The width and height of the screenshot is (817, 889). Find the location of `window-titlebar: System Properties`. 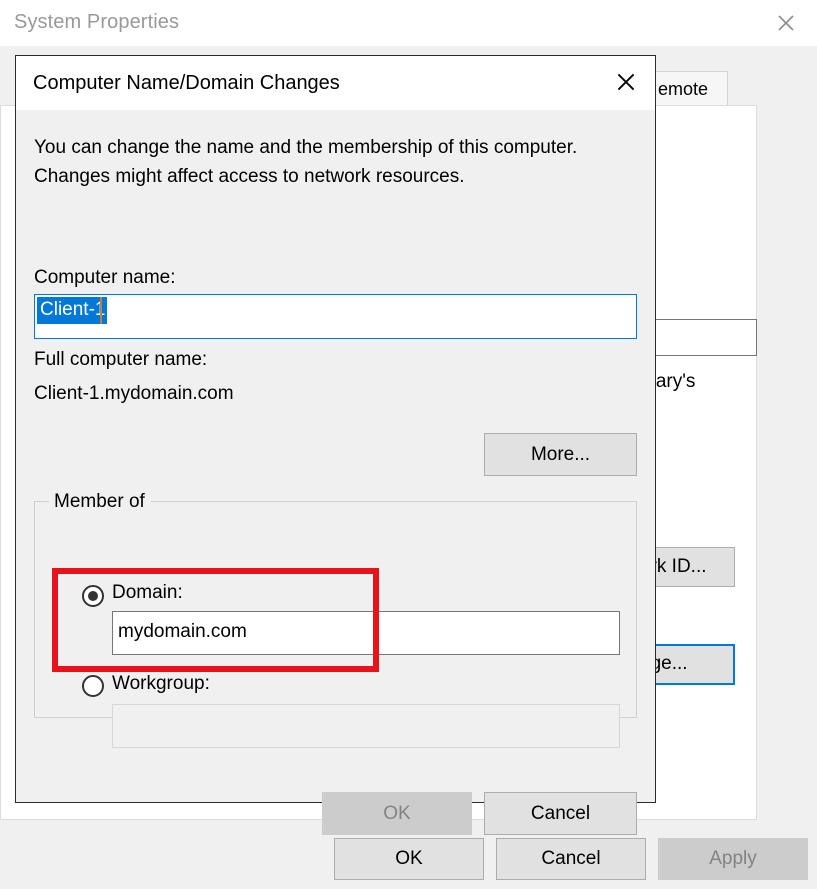

window-titlebar: System Properties is located at coordinates (408, 23).